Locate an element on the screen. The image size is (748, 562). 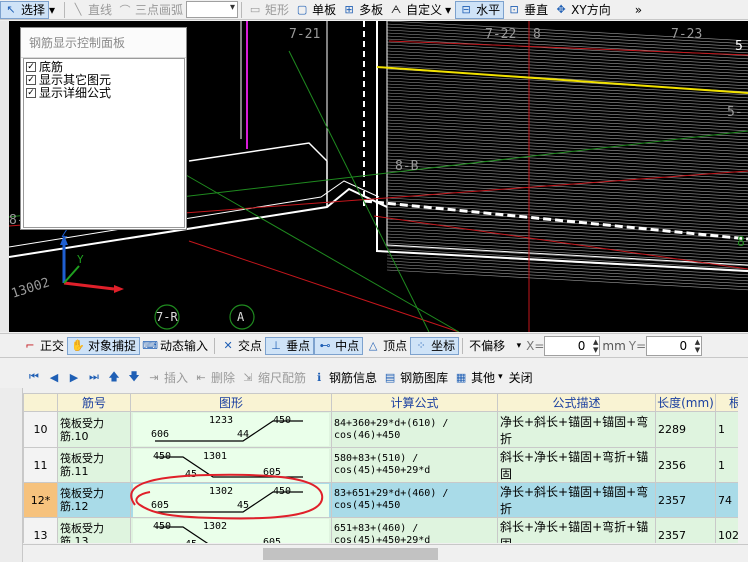
line-button: ╲ 直线 is located at coordinates (91, 10).